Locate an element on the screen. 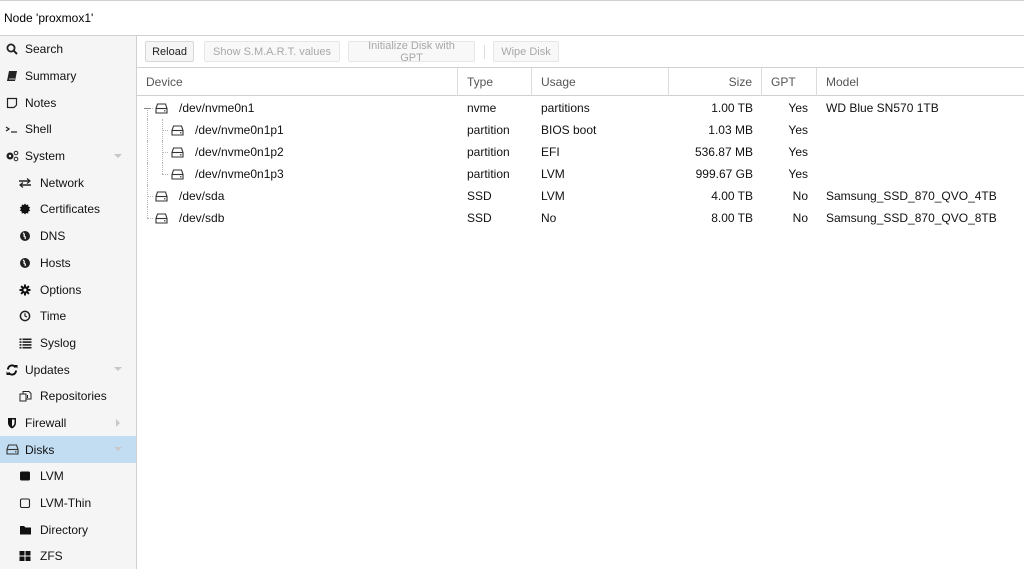  show-smart-values-button: Show S.M.A.R.T. values is located at coordinates (272, 51).